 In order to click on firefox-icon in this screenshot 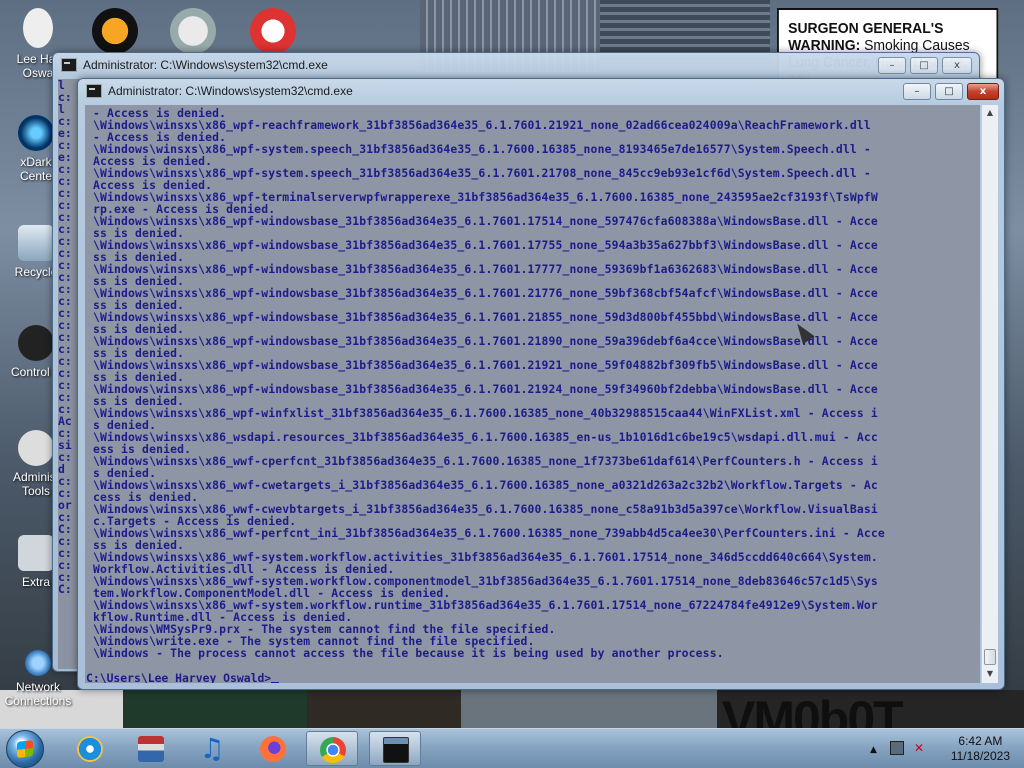, I will do `click(273, 749)`.